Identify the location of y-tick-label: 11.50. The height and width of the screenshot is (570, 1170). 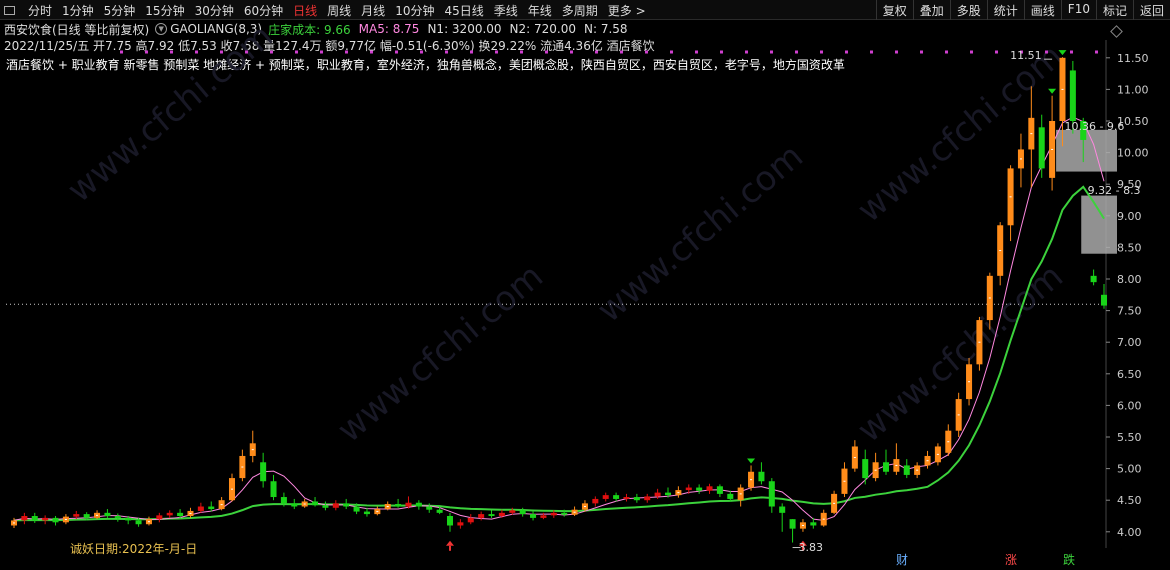
(1133, 58).